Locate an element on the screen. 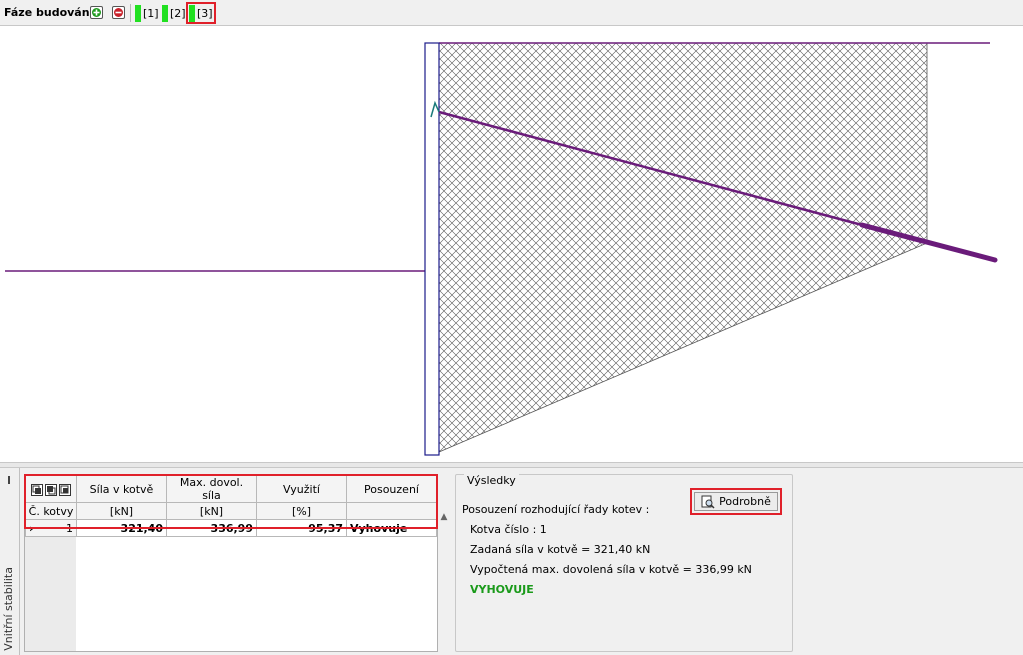 The height and width of the screenshot is (655, 1023). max-force-cell: 336,99 is located at coordinates (211, 528).